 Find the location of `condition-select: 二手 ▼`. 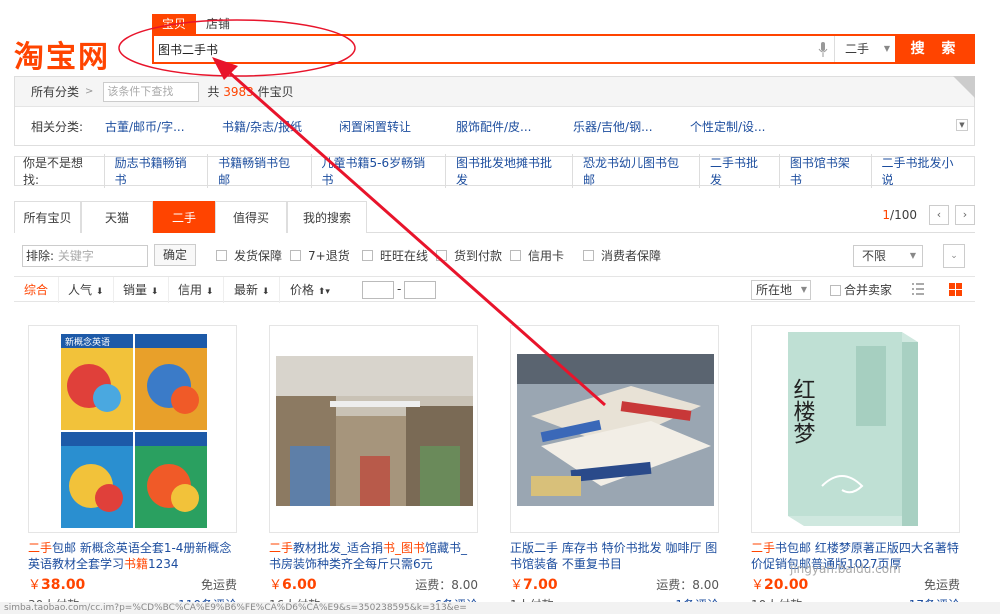

condition-select: 二手 ▼ is located at coordinates (865, 49).